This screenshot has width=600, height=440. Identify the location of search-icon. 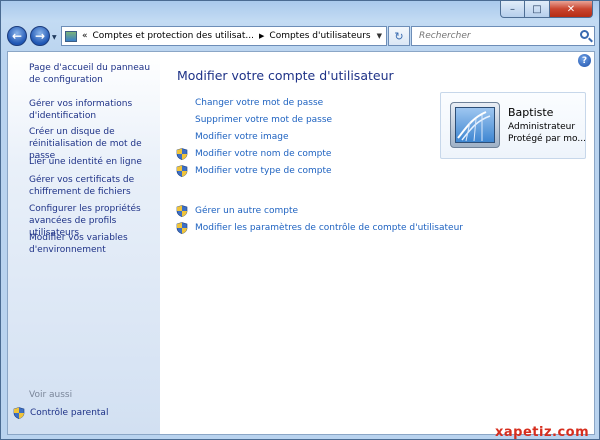
(584, 34).